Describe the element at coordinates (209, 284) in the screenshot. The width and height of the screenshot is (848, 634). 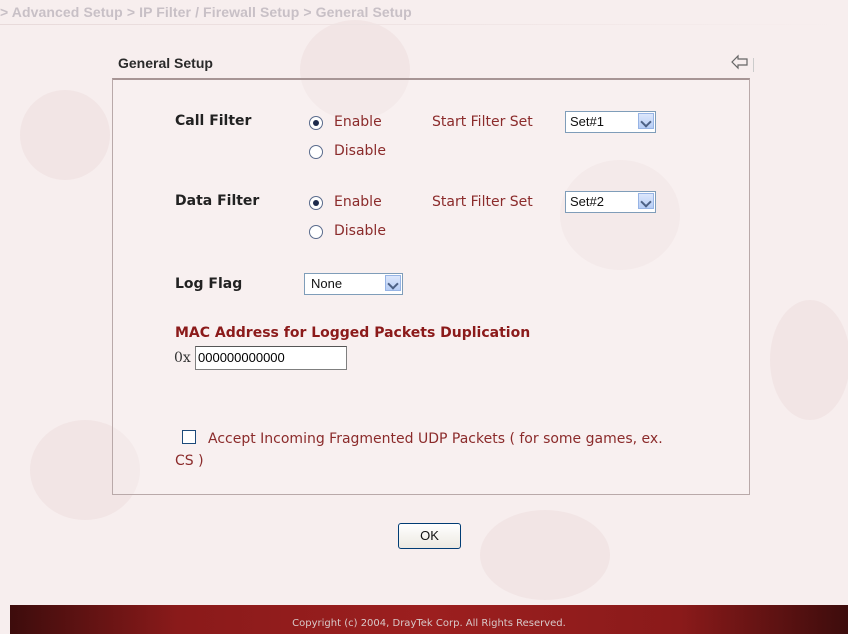
I see `log-flag-label: Log Flag` at that location.